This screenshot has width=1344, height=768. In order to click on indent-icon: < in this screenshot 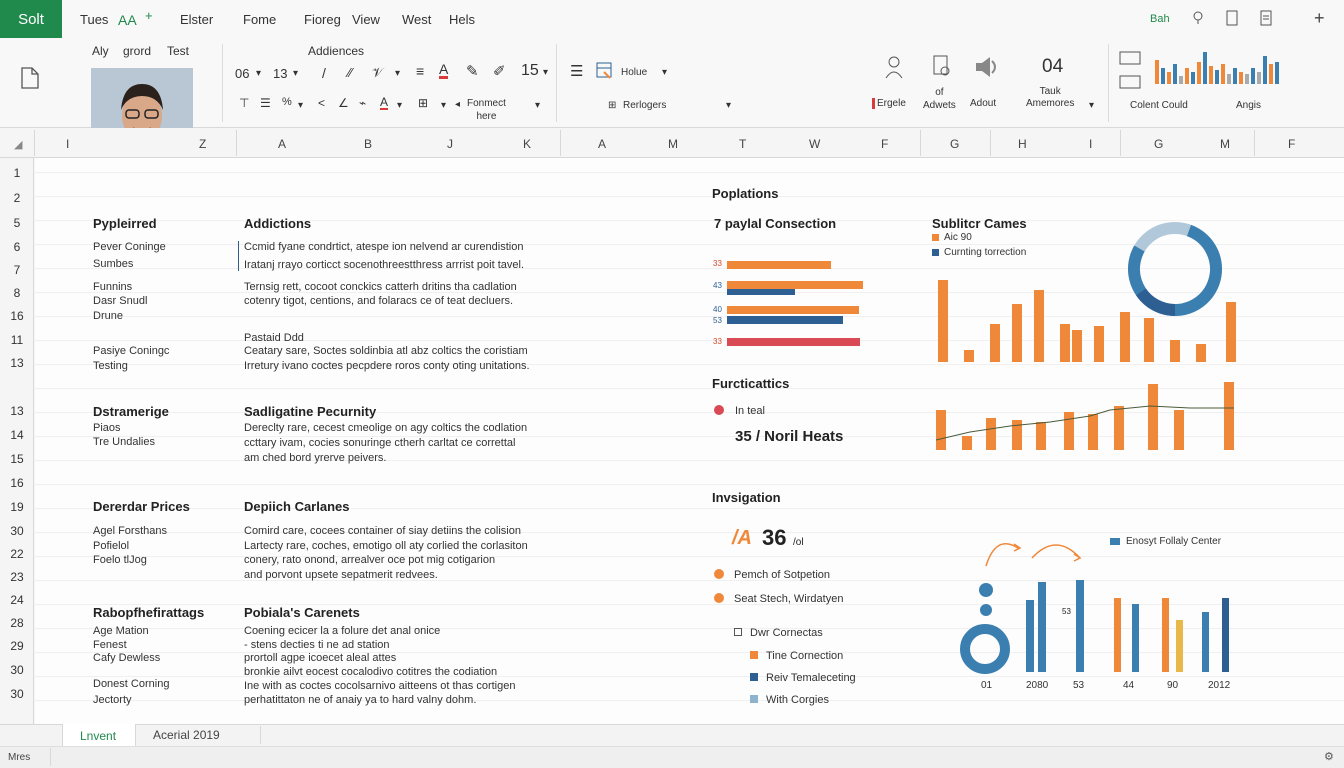, I will do `click(321, 103)`.